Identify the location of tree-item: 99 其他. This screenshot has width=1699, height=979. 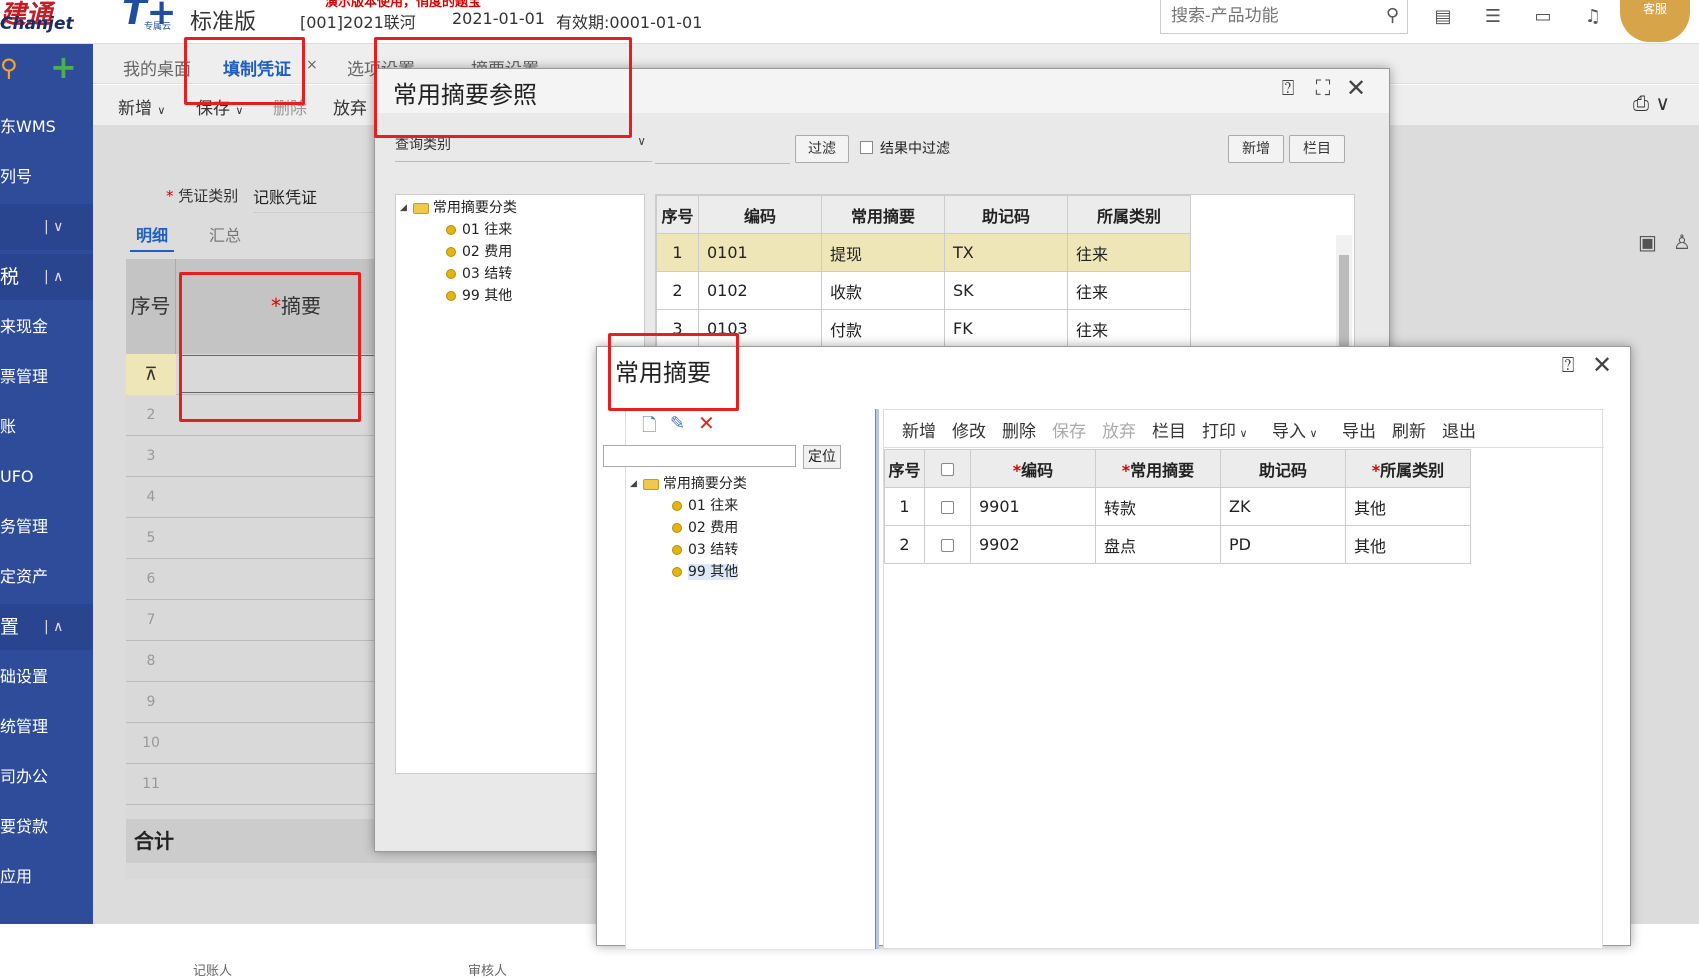
(479, 295).